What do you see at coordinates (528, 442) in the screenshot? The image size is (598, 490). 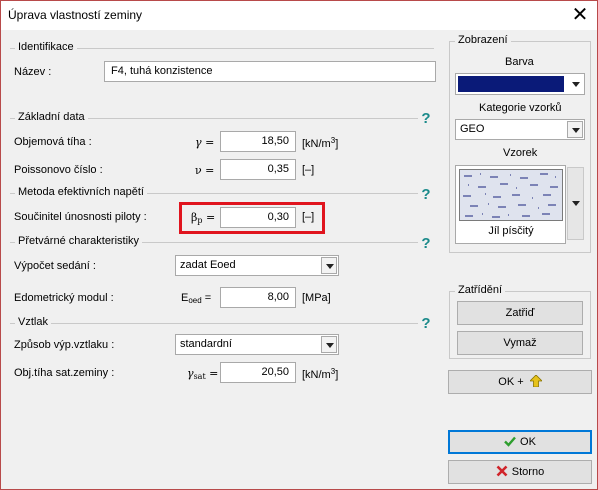 I see `ok-label: OK` at bounding box center [528, 442].